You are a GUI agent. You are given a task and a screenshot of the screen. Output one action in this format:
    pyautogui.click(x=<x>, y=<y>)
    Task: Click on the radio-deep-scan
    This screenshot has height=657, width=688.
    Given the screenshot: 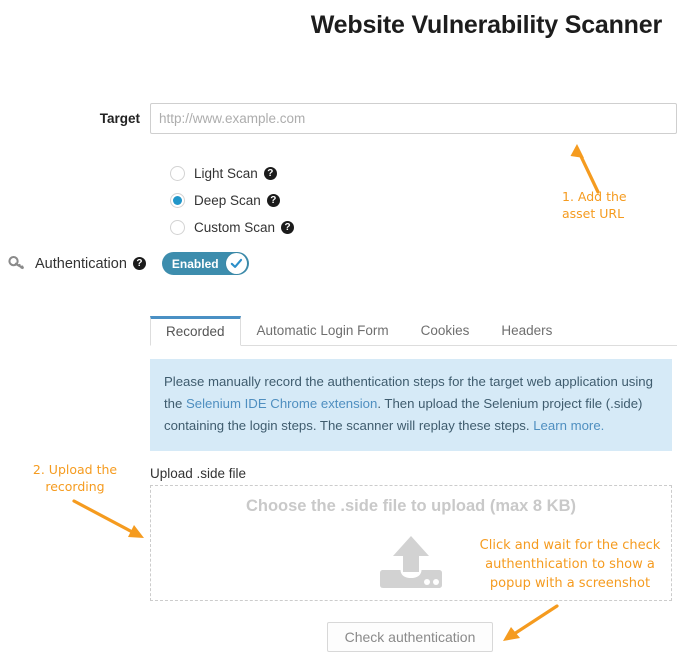 What is the action you would take?
    pyautogui.click(x=177, y=200)
    